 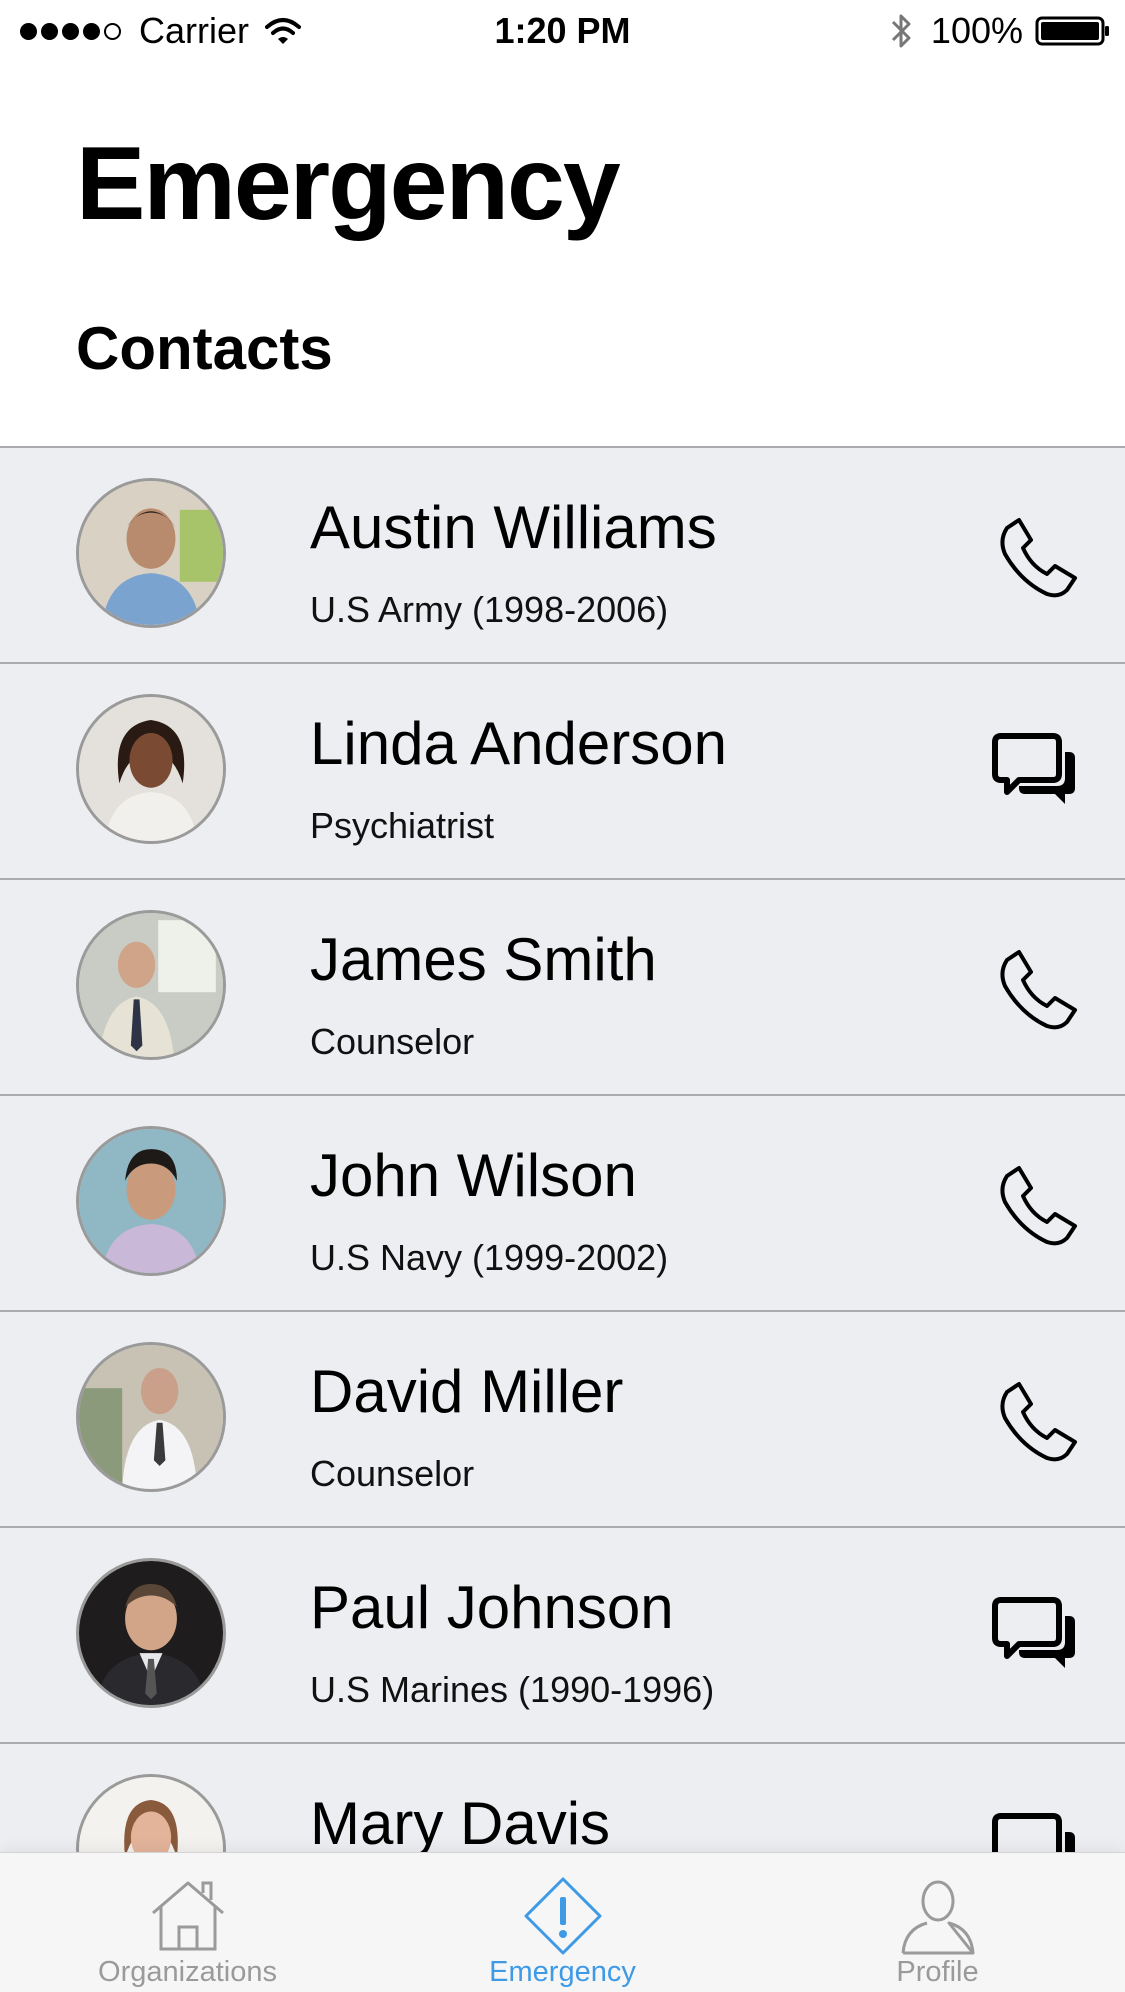 What do you see at coordinates (348, 184) in the screenshot?
I see `page-title: Emergency` at bounding box center [348, 184].